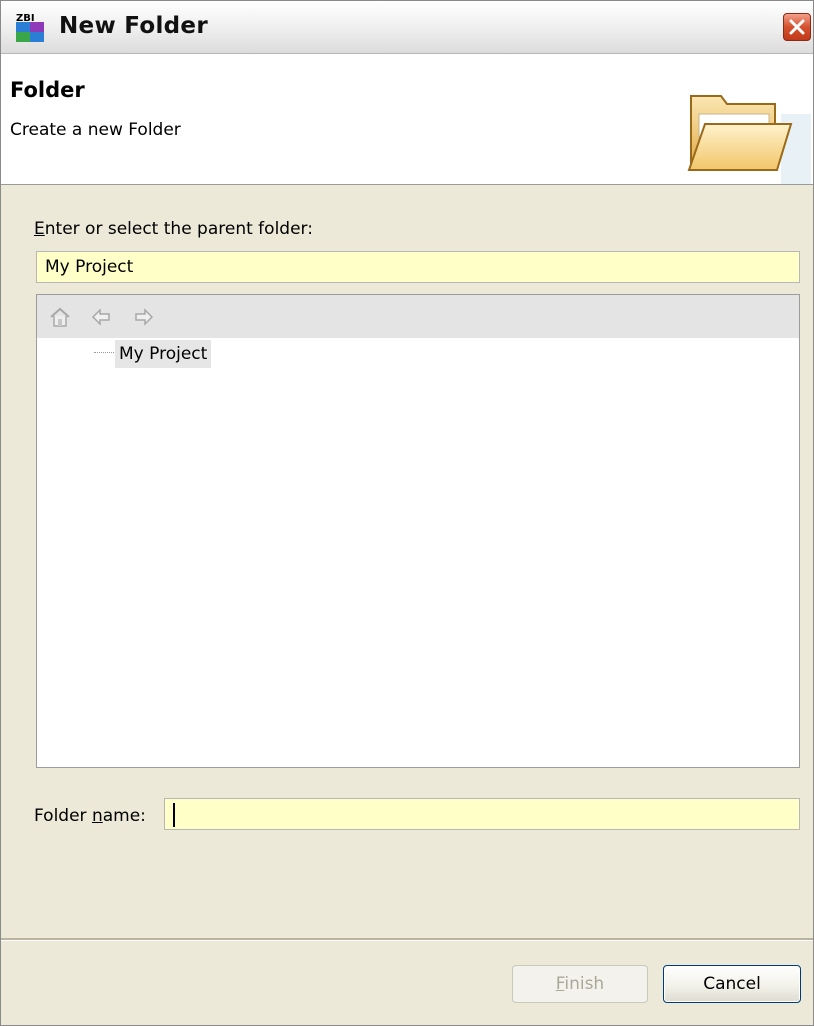 The image size is (814, 1026). What do you see at coordinates (25, 18) in the screenshot?
I see `svg-text: ZBI` at bounding box center [25, 18].